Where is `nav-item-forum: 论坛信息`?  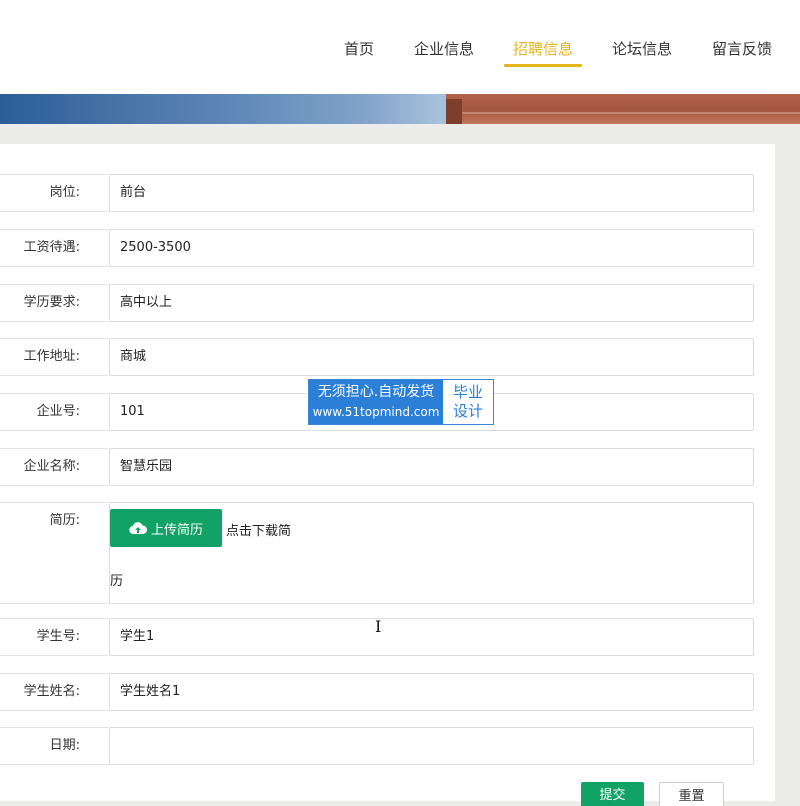 nav-item-forum: 论坛信息 is located at coordinates (642, 48).